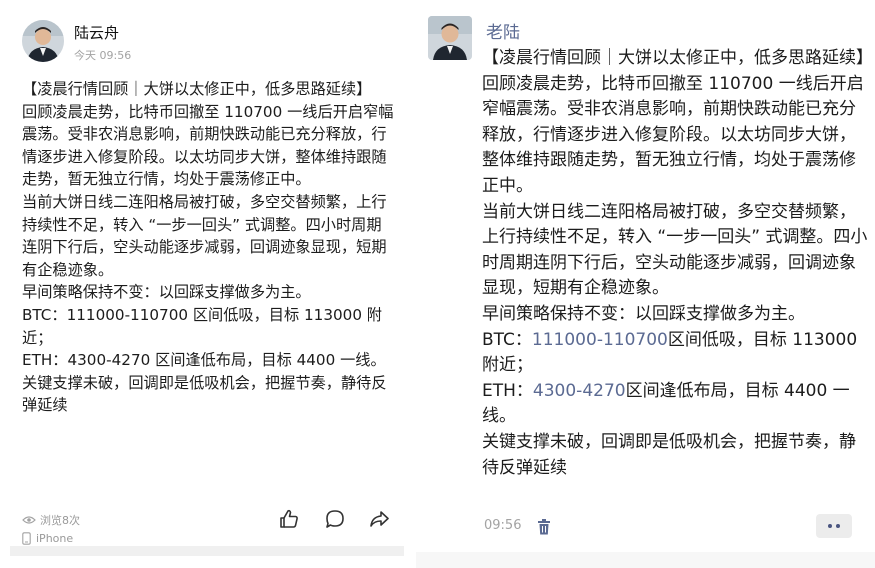 This screenshot has width=875, height=568. I want to click on btc-range-link: 111000-110700, so click(600, 340).